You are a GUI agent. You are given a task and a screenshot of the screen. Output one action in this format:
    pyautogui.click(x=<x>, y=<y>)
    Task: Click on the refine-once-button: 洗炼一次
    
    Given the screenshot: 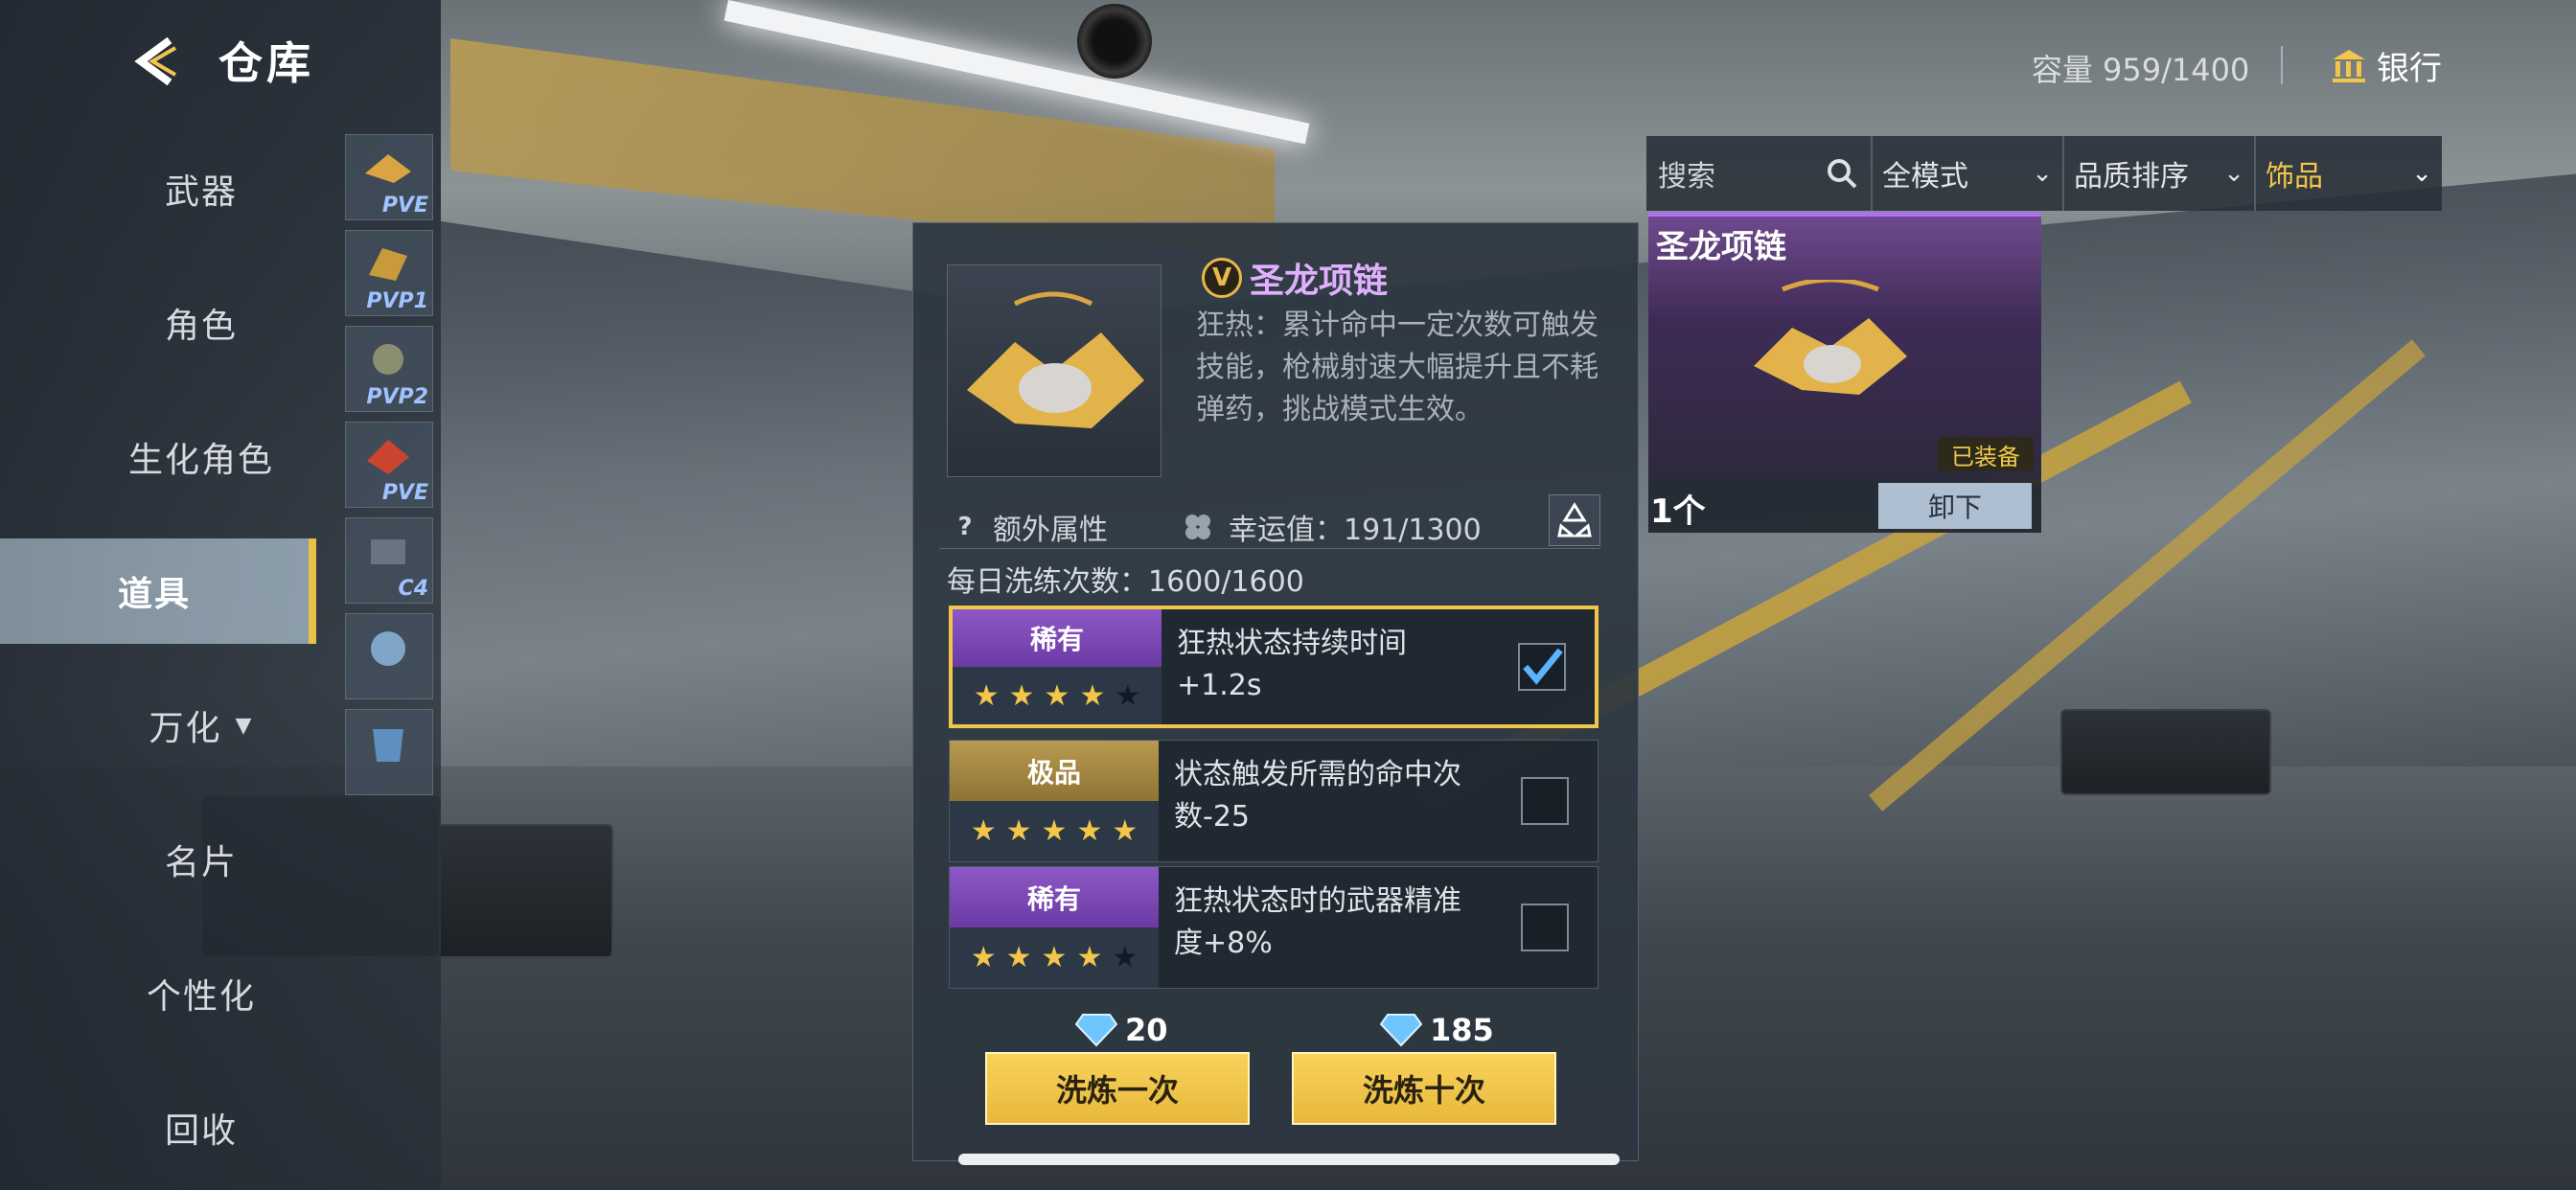 What is the action you would take?
    pyautogui.click(x=1117, y=1089)
    